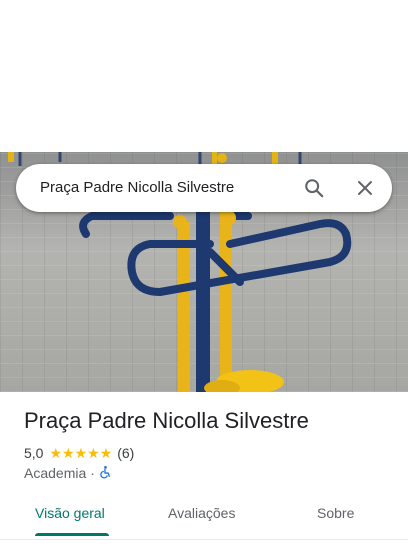 This screenshot has width=408, height=544. What do you see at coordinates (166, 420) in the screenshot?
I see `place-title: Praça Padre Nicolla Silvestre` at bounding box center [166, 420].